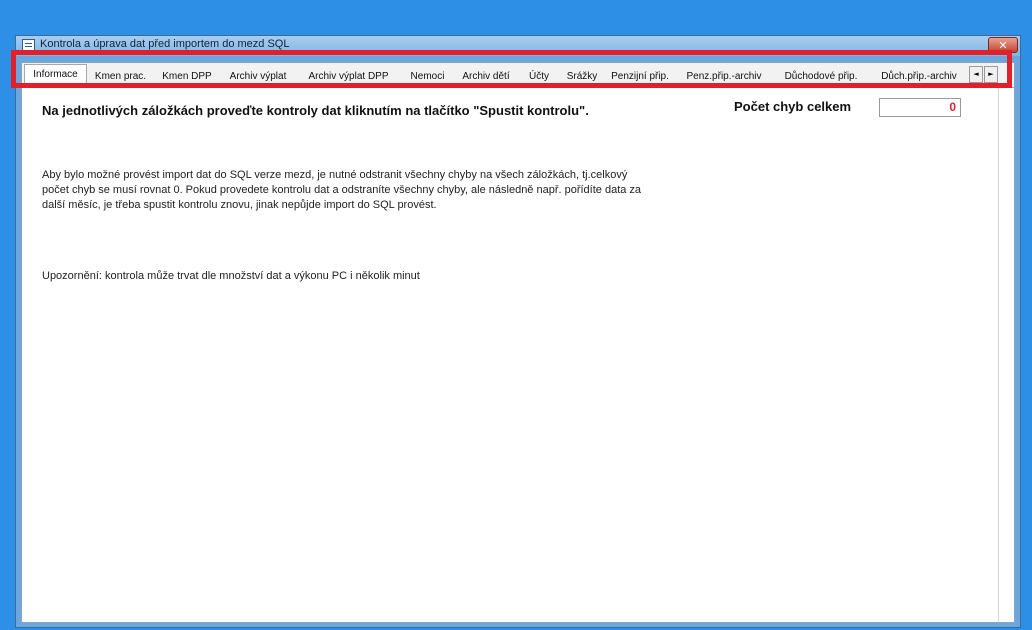  Describe the element at coordinates (724, 76) in the screenshot. I see `tab-penz-prip-archiv: Penz.přip.-archiv` at that location.